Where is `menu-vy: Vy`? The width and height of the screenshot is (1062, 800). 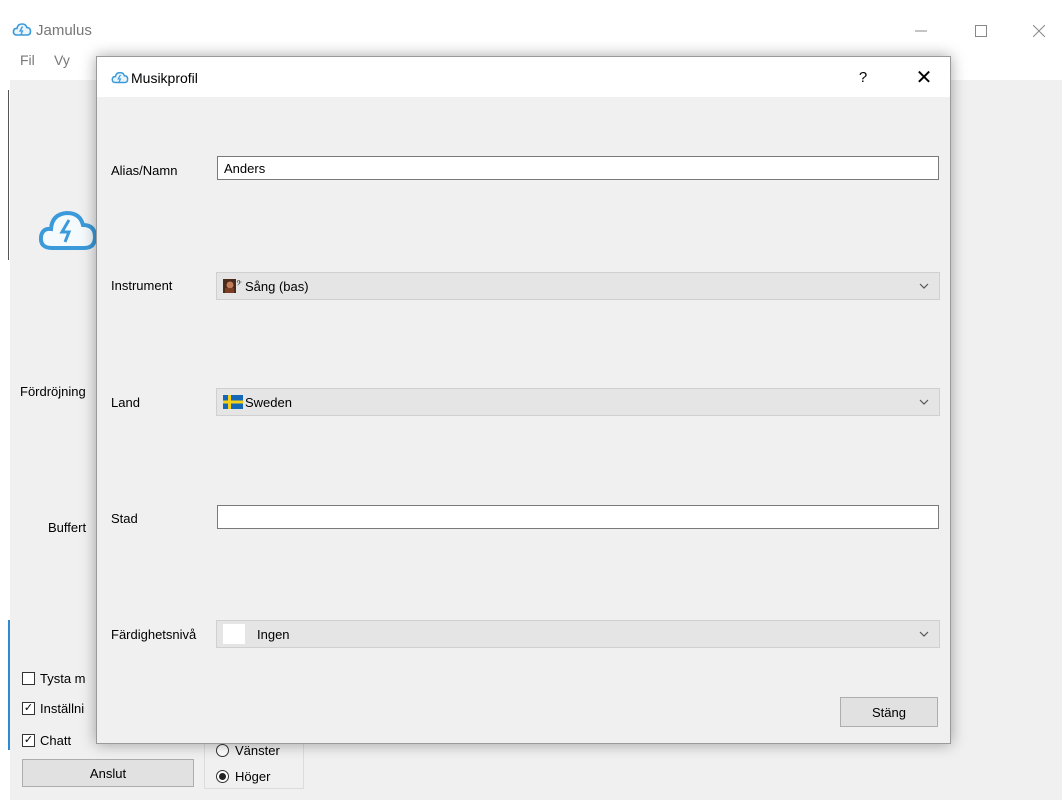 menu-vy: Vy is located at coordinates (62, 60).